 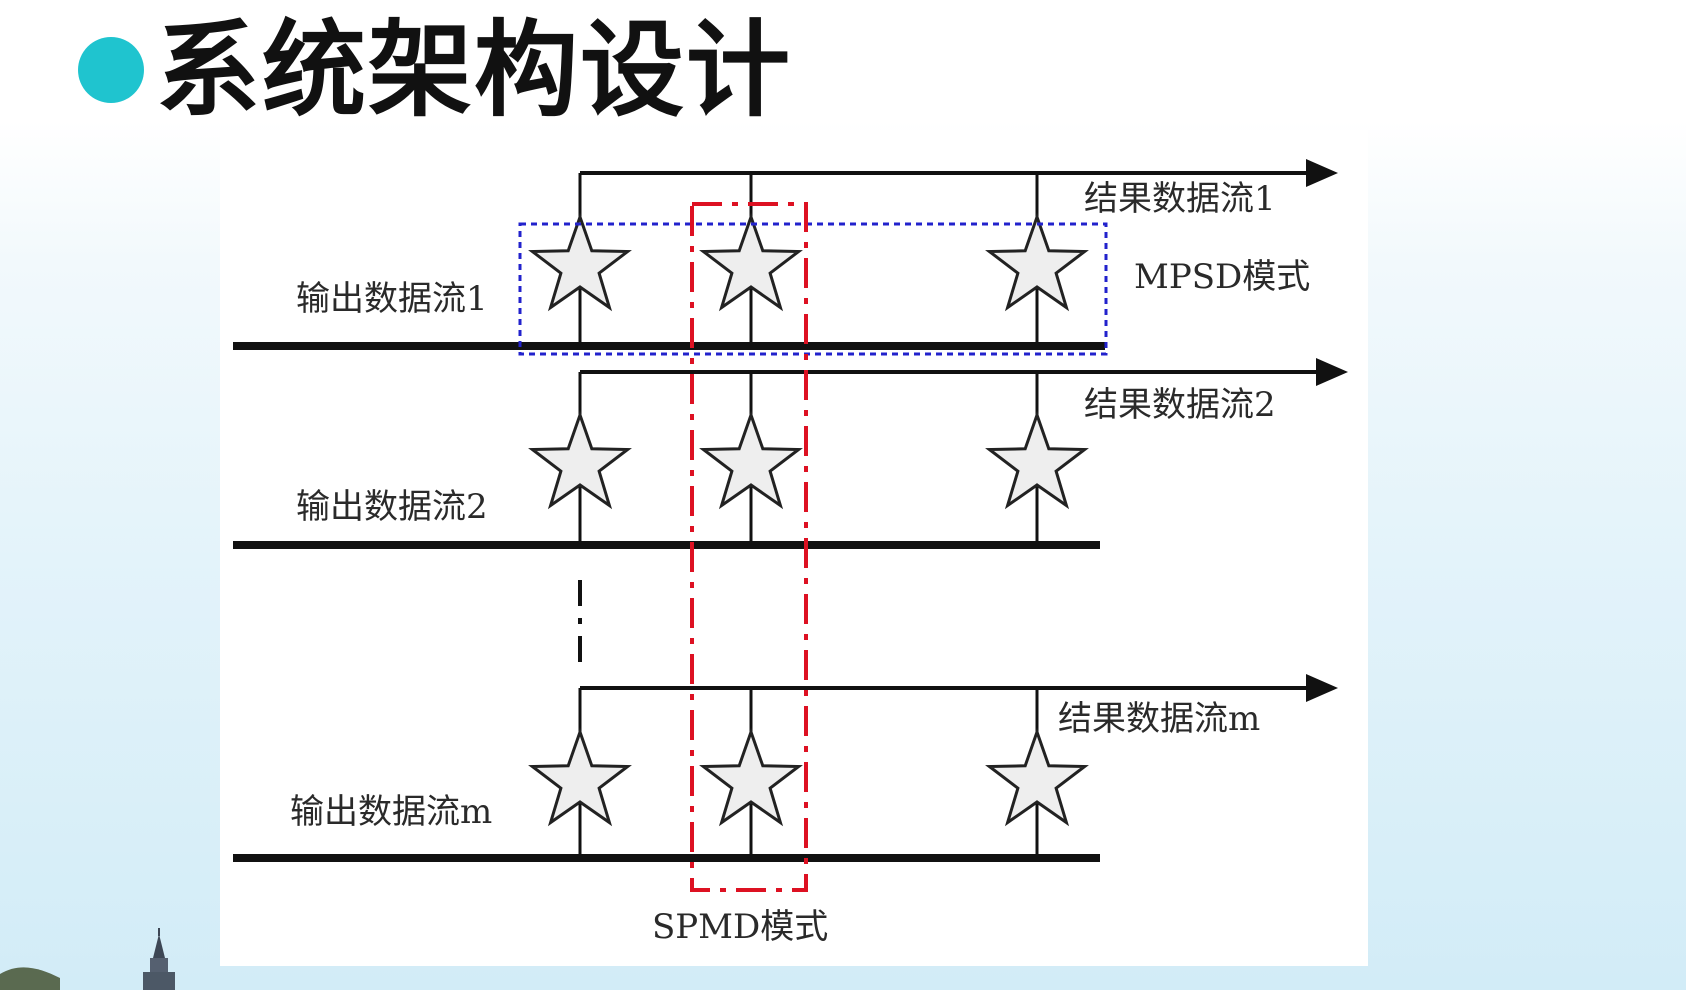 What do you see at coordinates (391, 812) in the screenshot?
I see `input-stream-label-m: 输出数据流m` at bounding box center [391, 812].